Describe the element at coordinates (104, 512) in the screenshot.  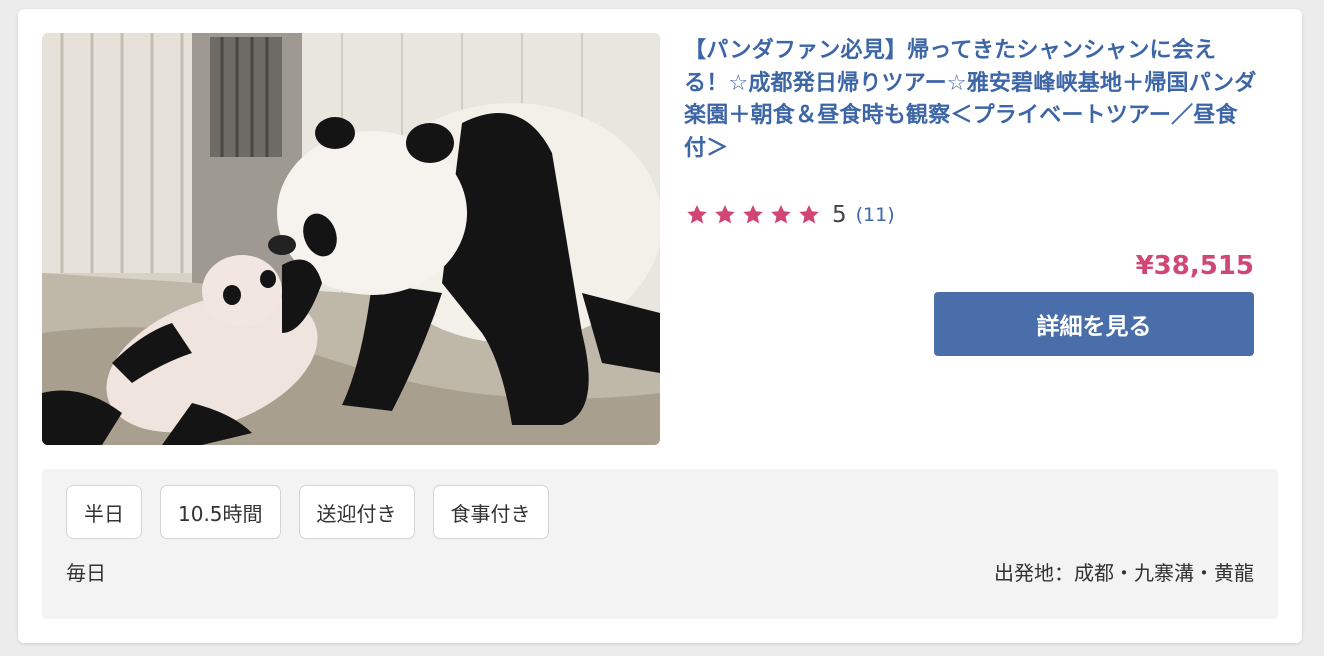
I see `tag-duration-type: 半日` at that location.